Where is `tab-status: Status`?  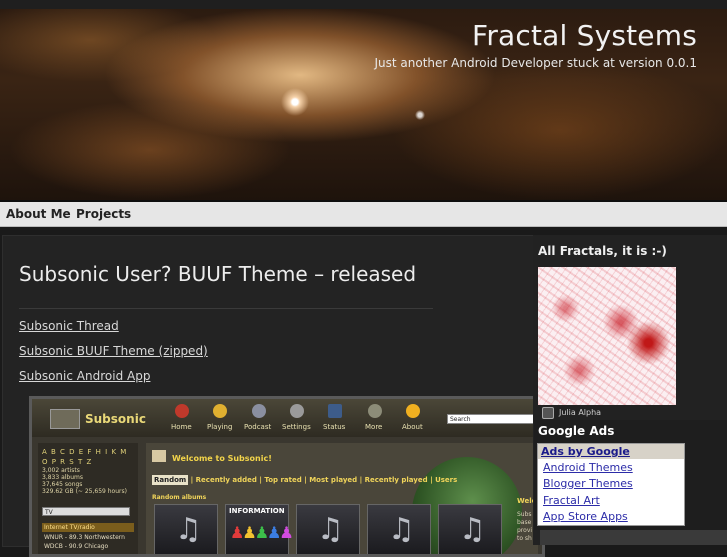
tab-status: Status is located at coordinates (334, 427).